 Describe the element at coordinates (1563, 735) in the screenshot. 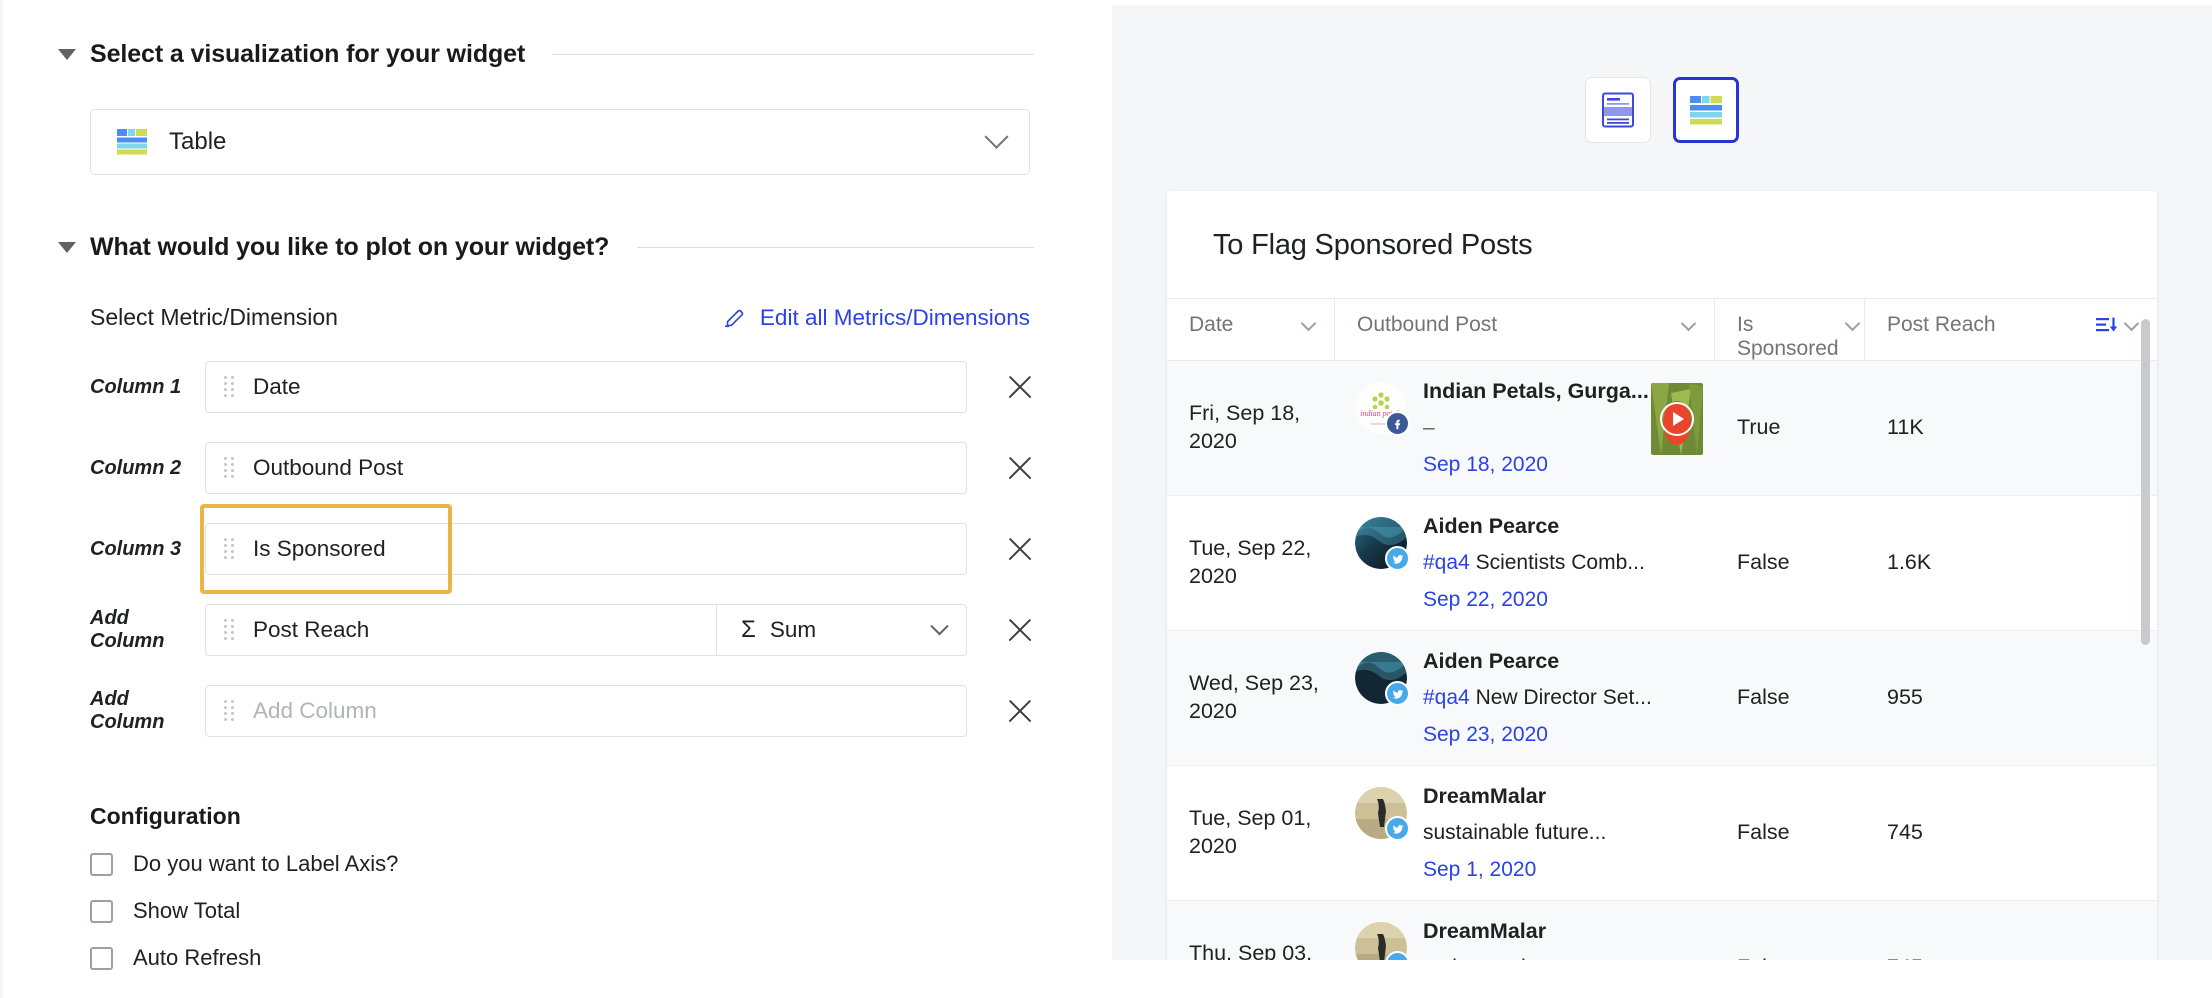

I see `post-date-link: Sep 23, 2020` at that location.